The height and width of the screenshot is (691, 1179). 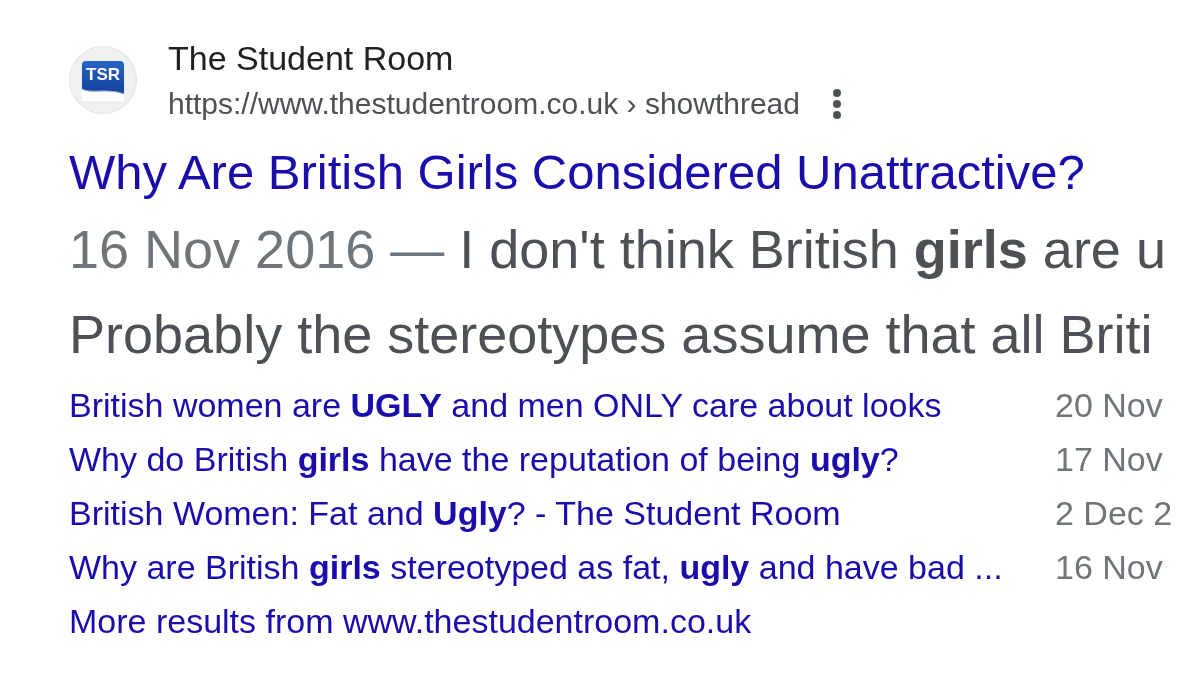 What do you see at coordinates (103, 80) in the screenshot?
I see `site-logo: TSR` at bounding box center [103, 80].